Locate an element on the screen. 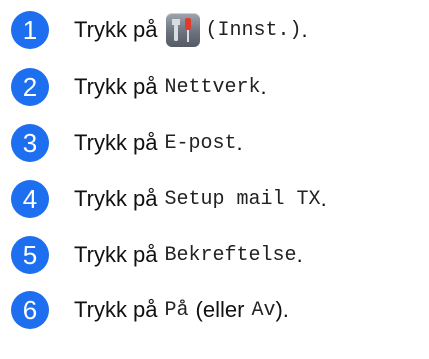 The height and width of the screenshot is (359, 429). step-text: Trykk på (Innst.) . is located at coordinates (191, 30).